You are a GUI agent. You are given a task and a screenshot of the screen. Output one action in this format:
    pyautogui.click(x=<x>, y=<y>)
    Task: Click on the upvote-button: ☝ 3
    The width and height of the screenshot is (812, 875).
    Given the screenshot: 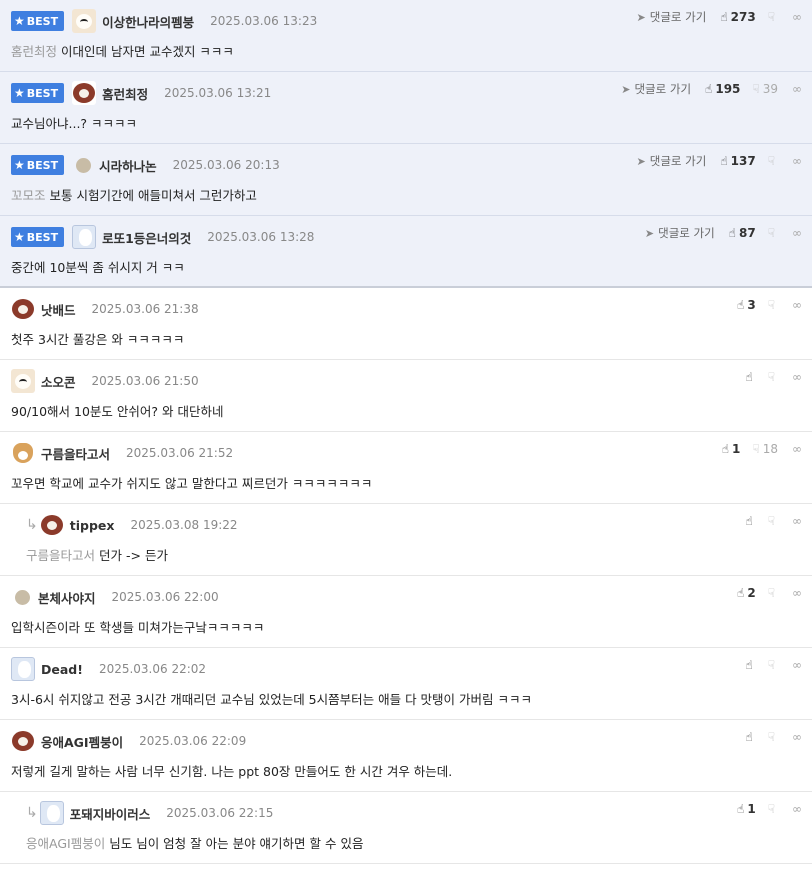 What is the action you would take?
    pyautogui.click(x=746, y=305)
    